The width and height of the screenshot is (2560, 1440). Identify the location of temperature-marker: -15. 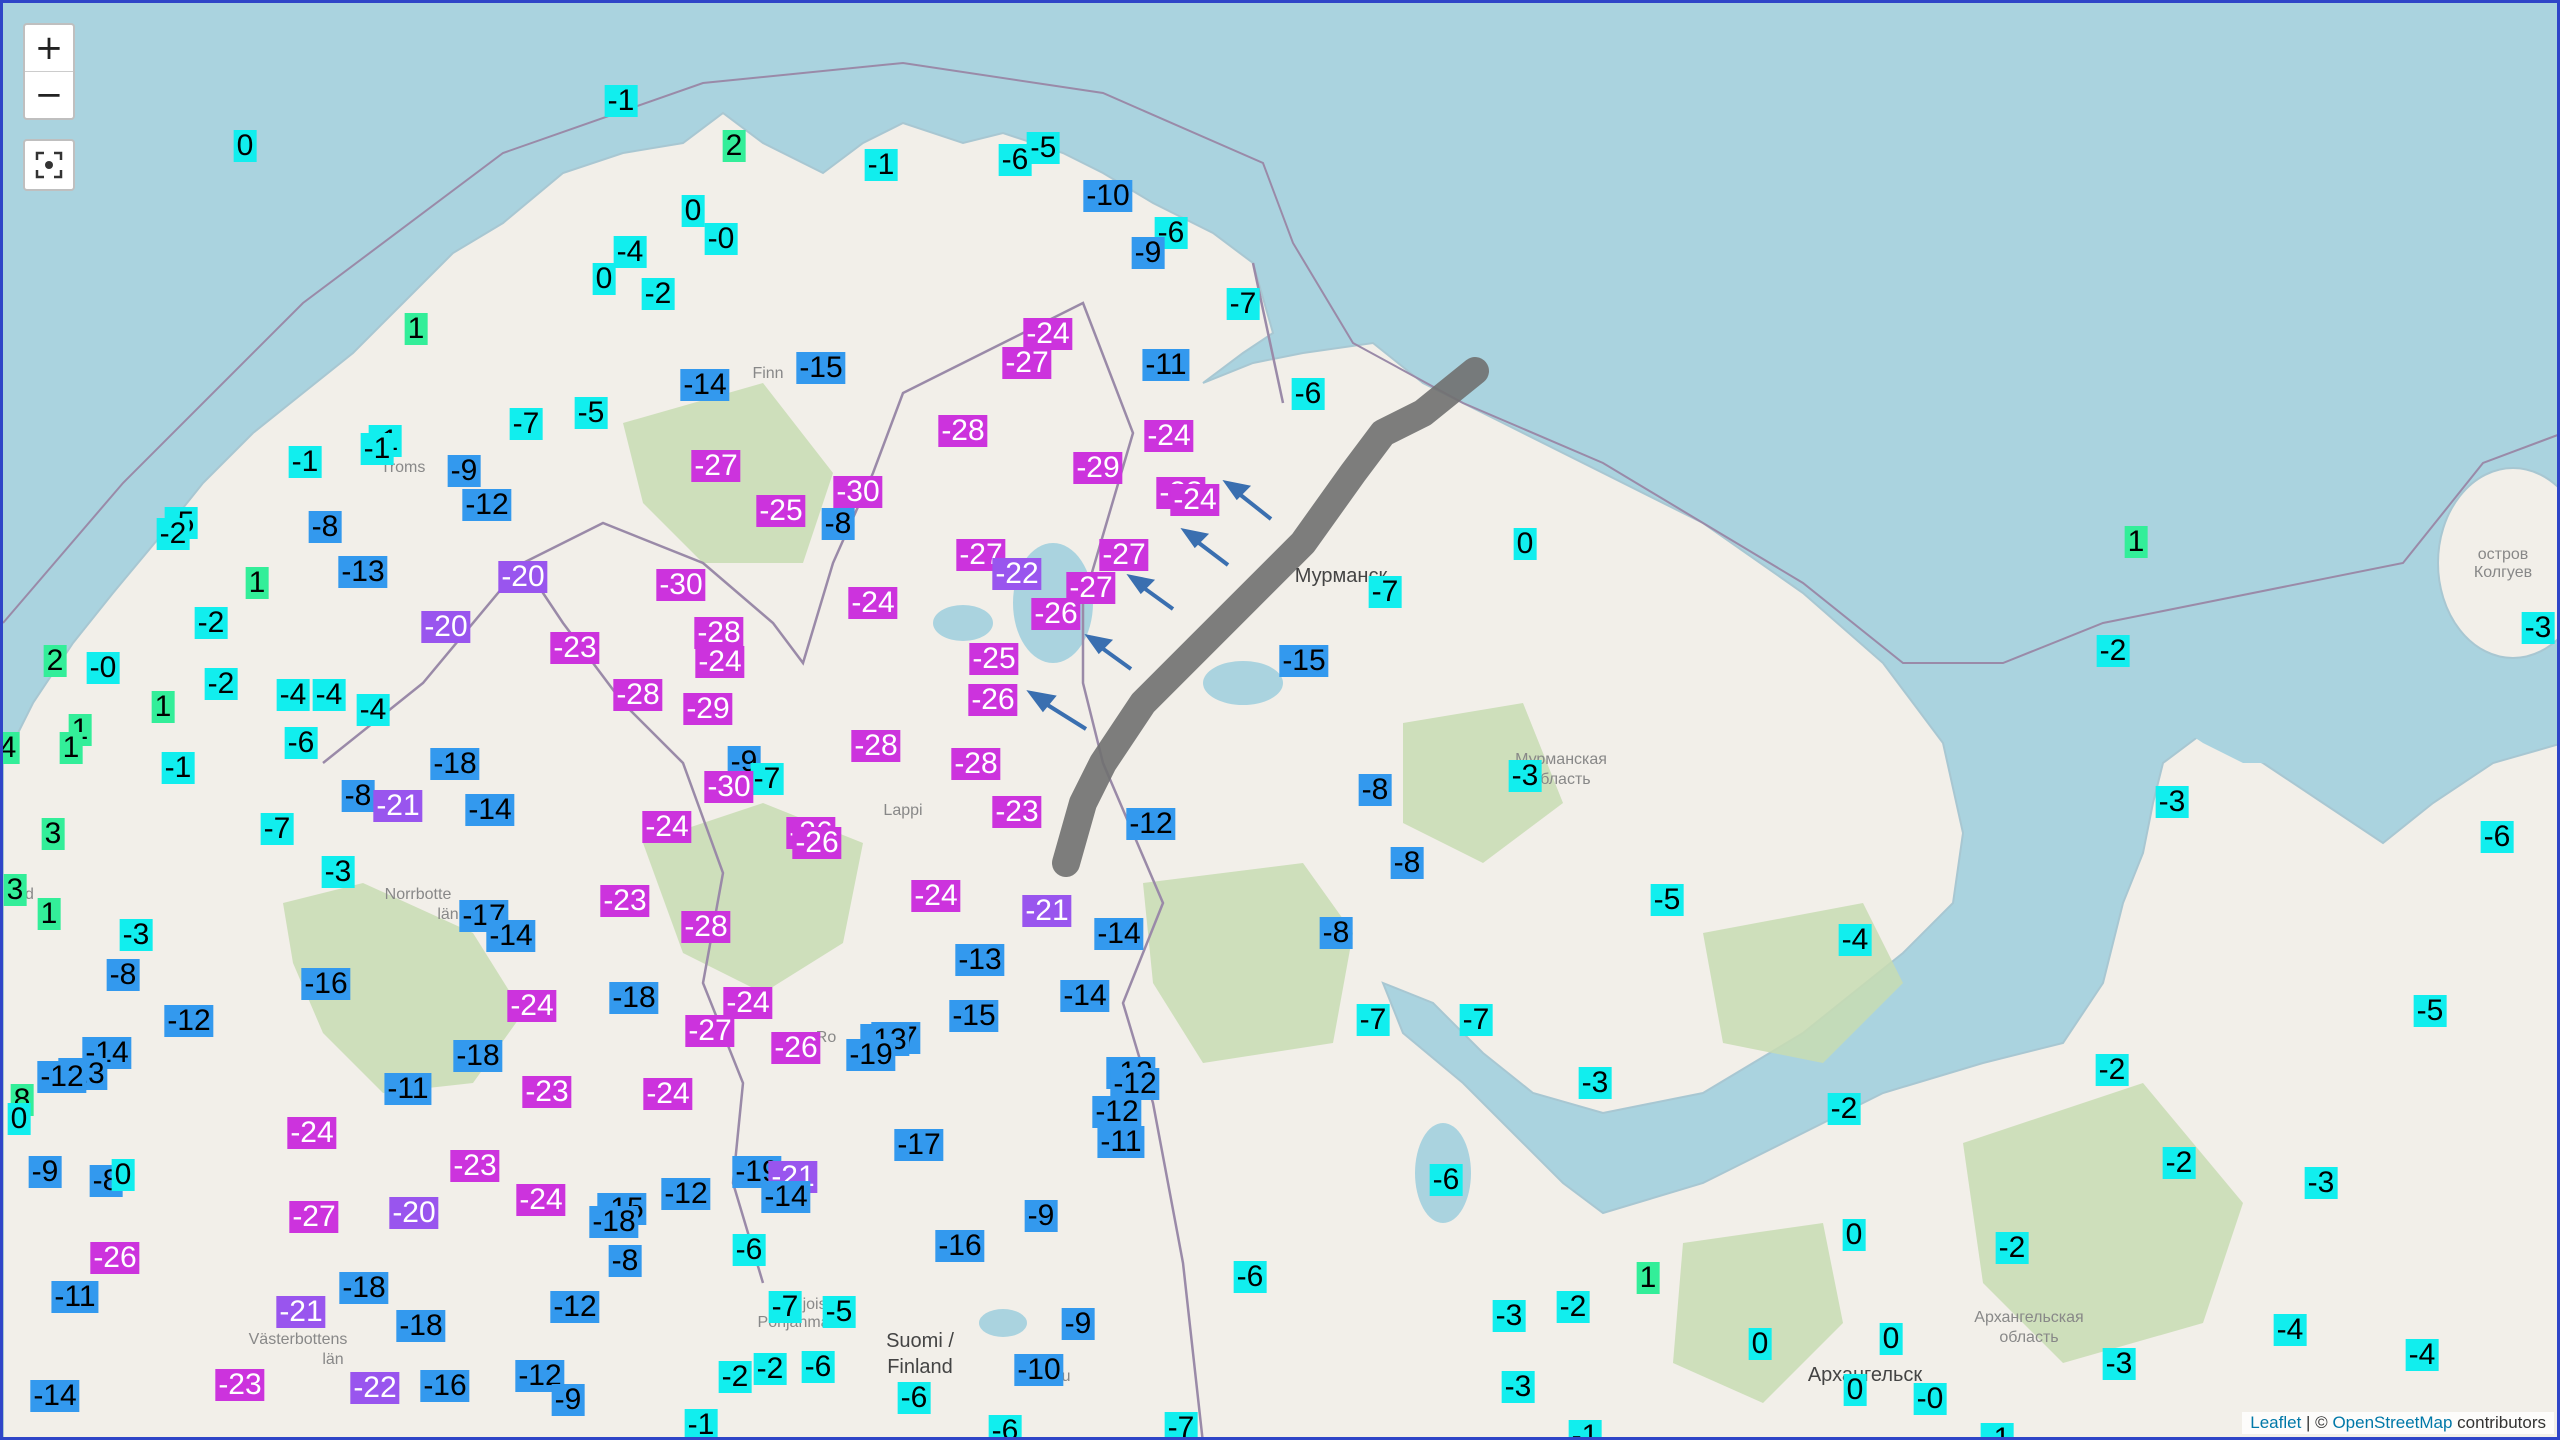
(974, 1016).